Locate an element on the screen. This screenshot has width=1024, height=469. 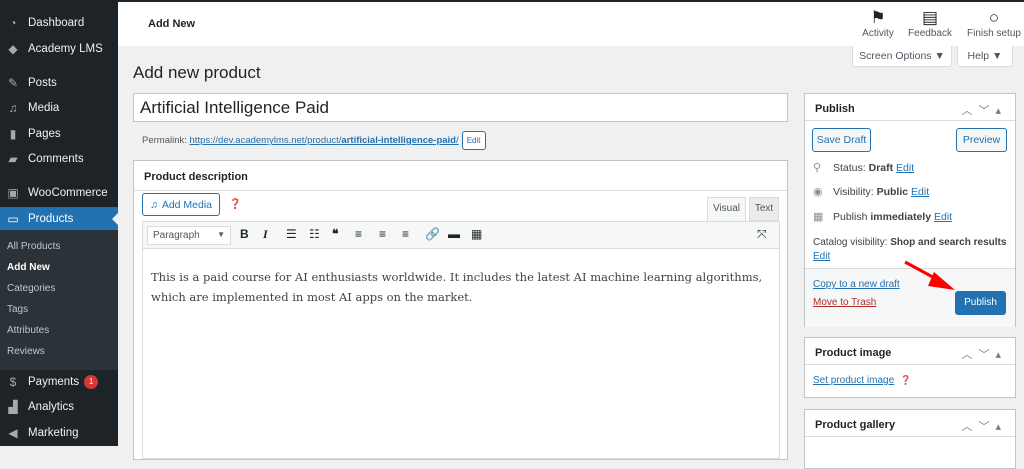
copy-draft-link: Copy to a new draft is located at coordinates (856, 284).